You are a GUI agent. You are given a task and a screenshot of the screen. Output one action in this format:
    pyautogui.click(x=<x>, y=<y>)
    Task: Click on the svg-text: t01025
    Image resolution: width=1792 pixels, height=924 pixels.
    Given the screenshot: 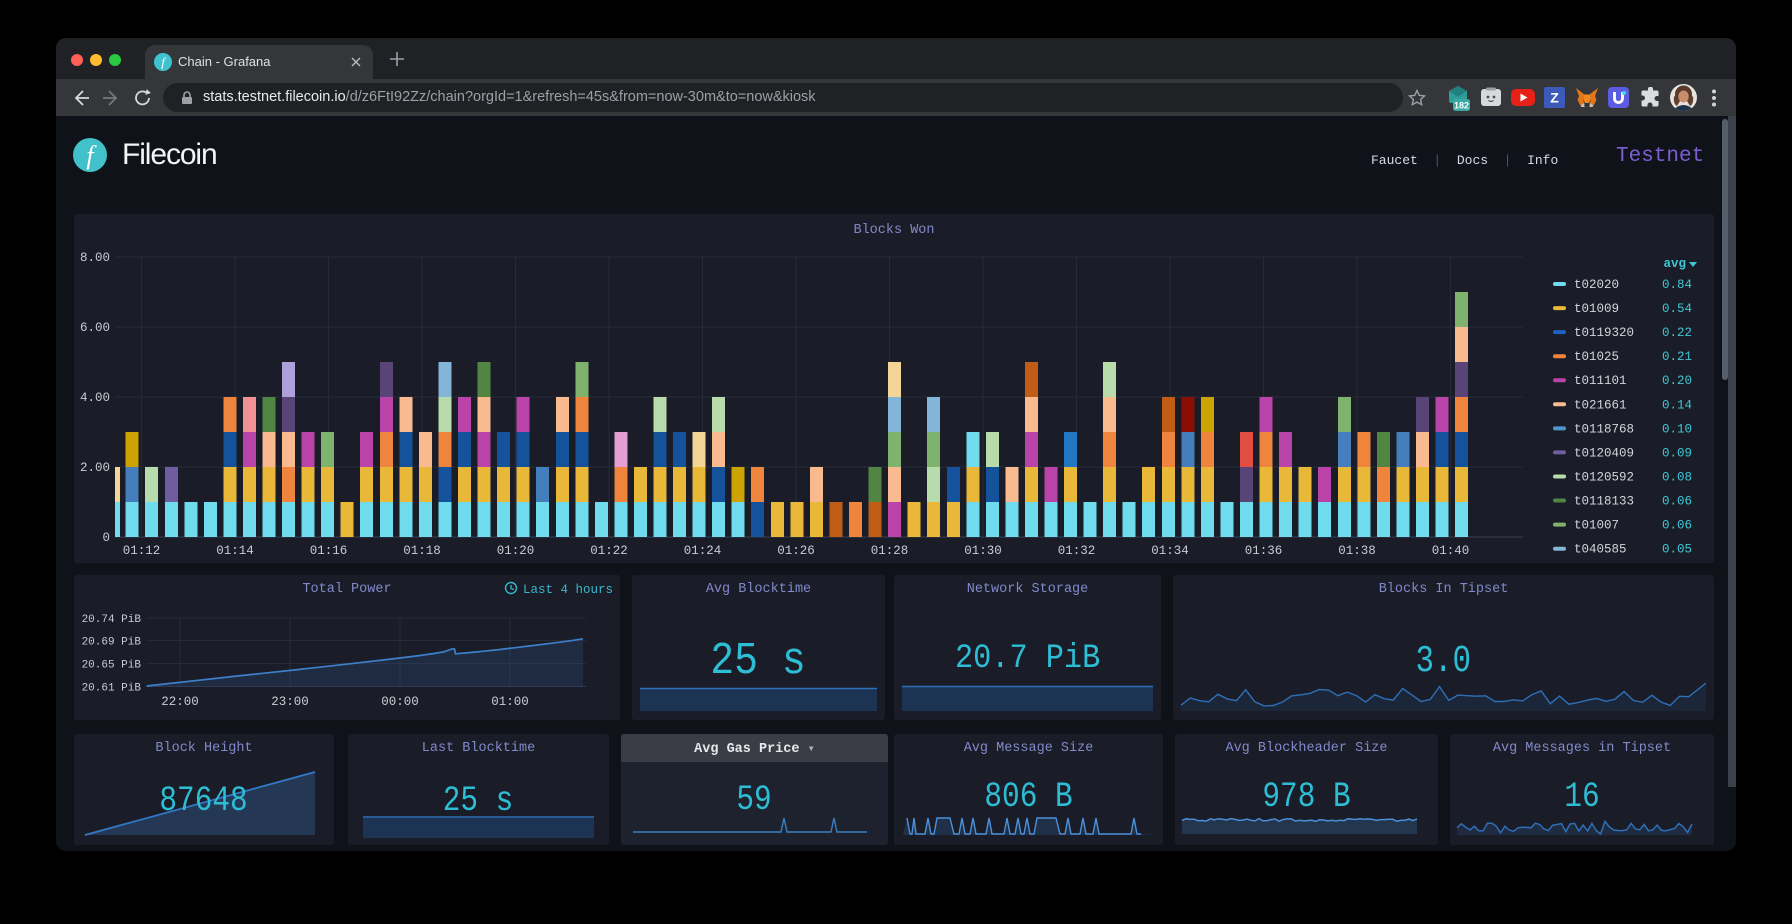 What is the action you would take?
    pyautogui.click(x=1596, y=357)
    